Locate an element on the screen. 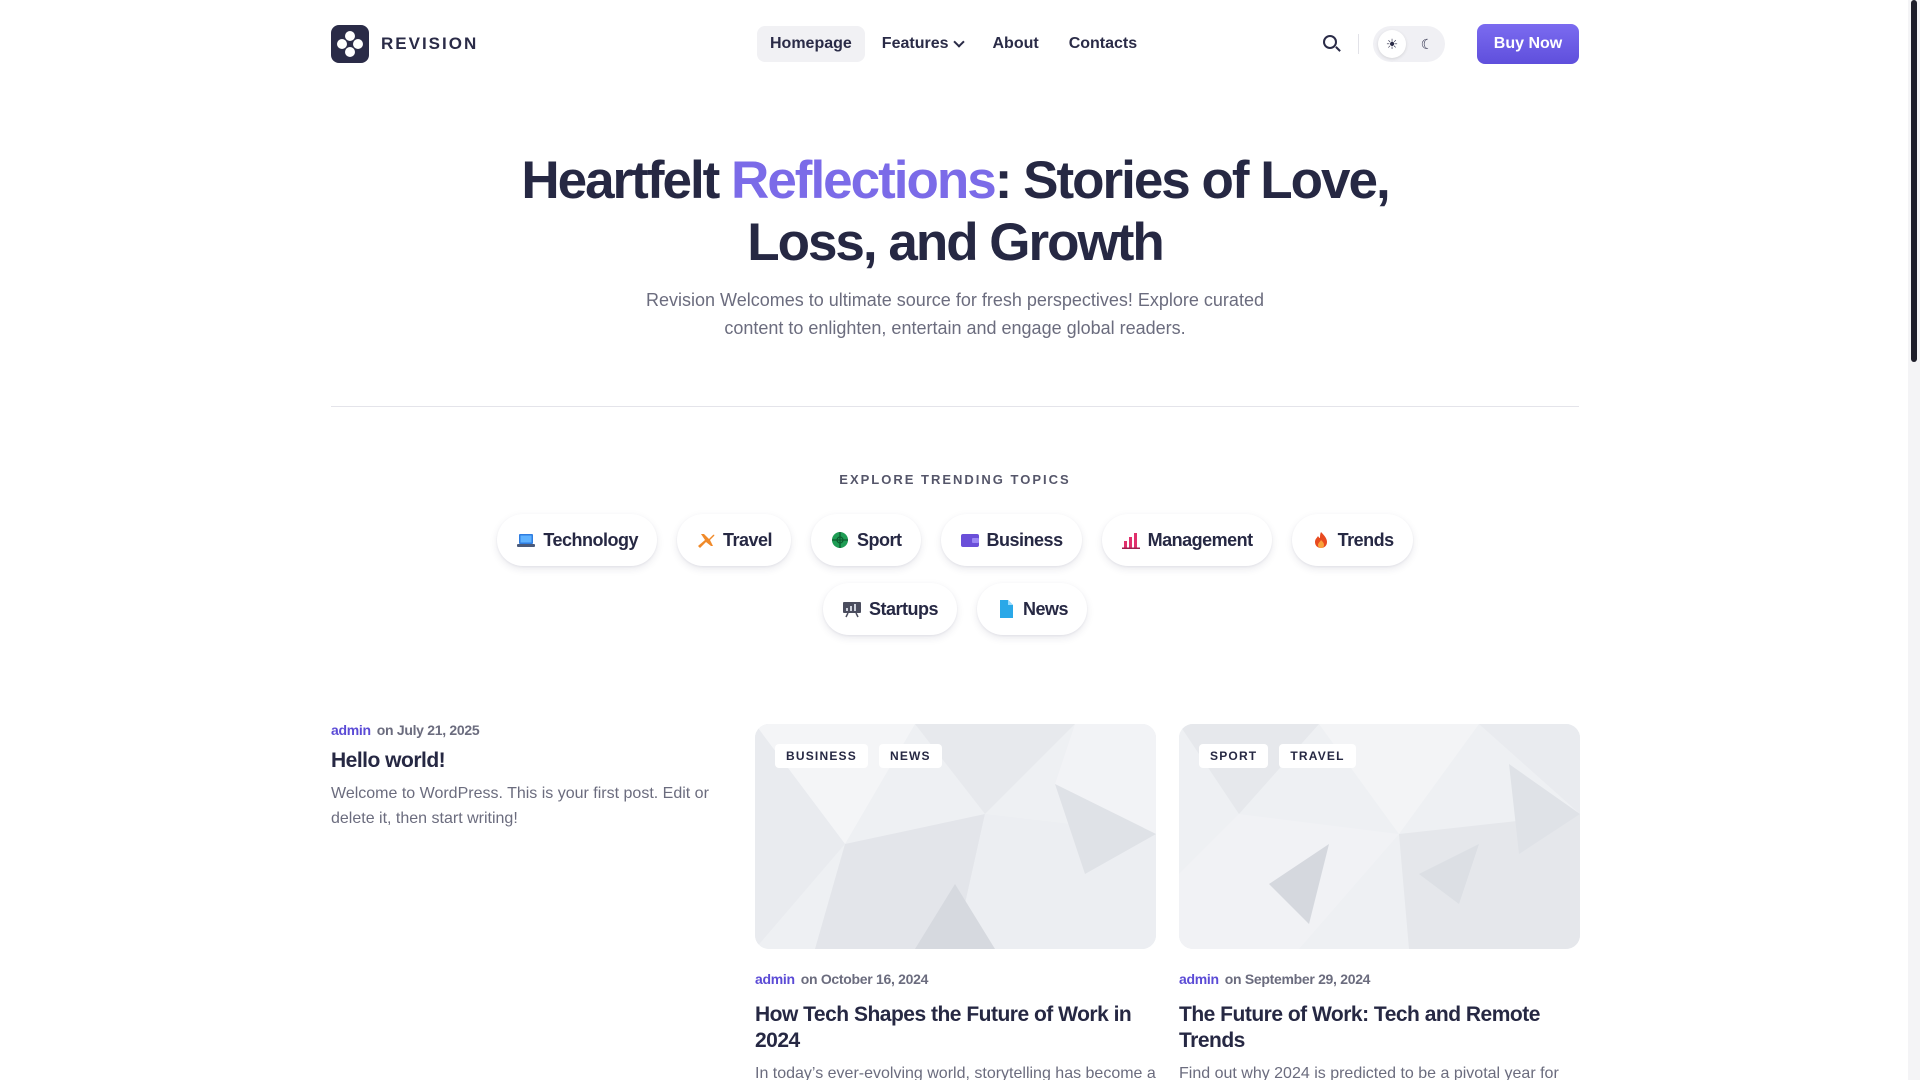  topic-label: News is located at coordinates (1045, 608).